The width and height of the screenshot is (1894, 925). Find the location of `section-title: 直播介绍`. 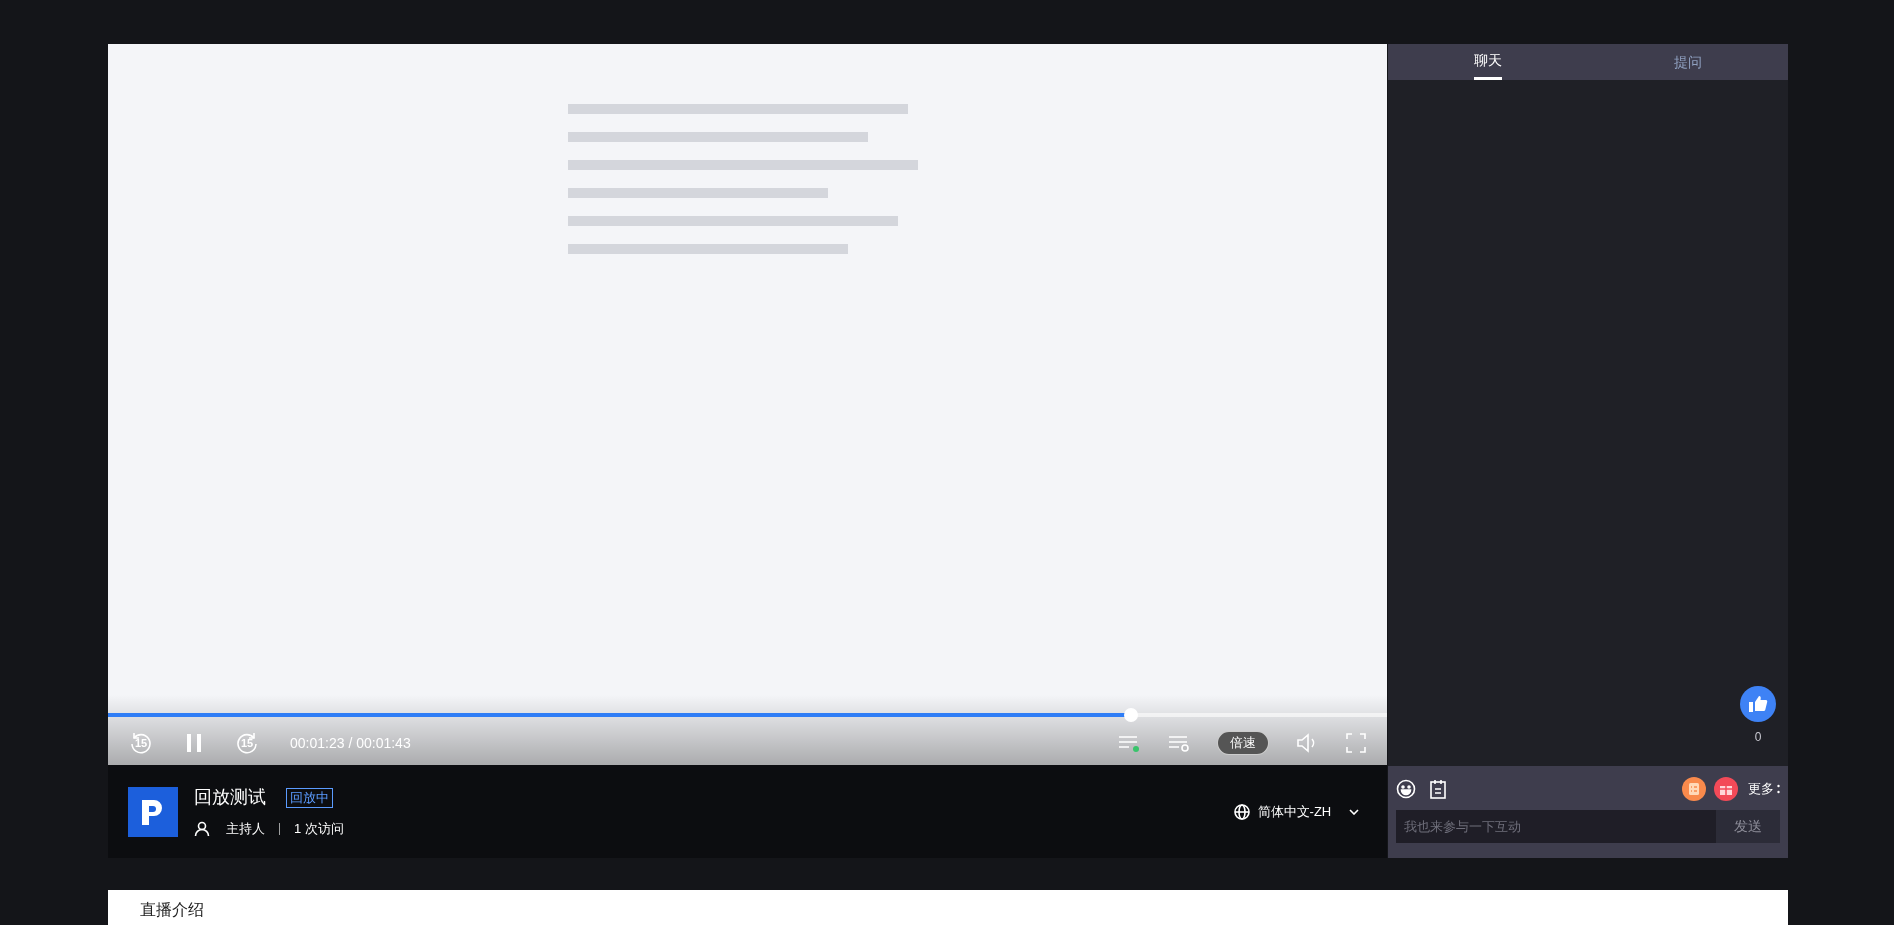

section-title: 直播介绍 is located at coordinates (172, 909).